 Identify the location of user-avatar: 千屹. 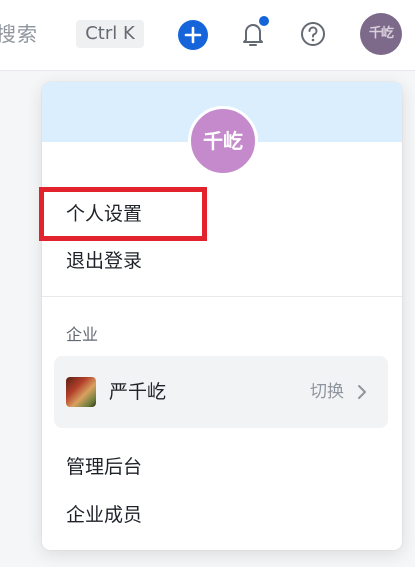
(381, 34).